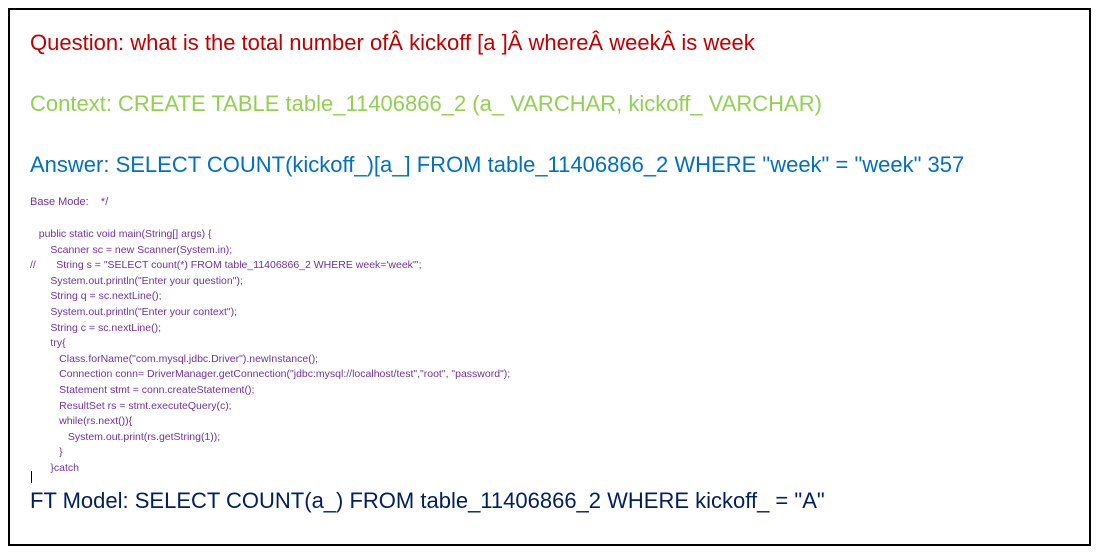  Describe the element at coordinates (31, 477) in the screenshot. I see `text-cursor` at that location.